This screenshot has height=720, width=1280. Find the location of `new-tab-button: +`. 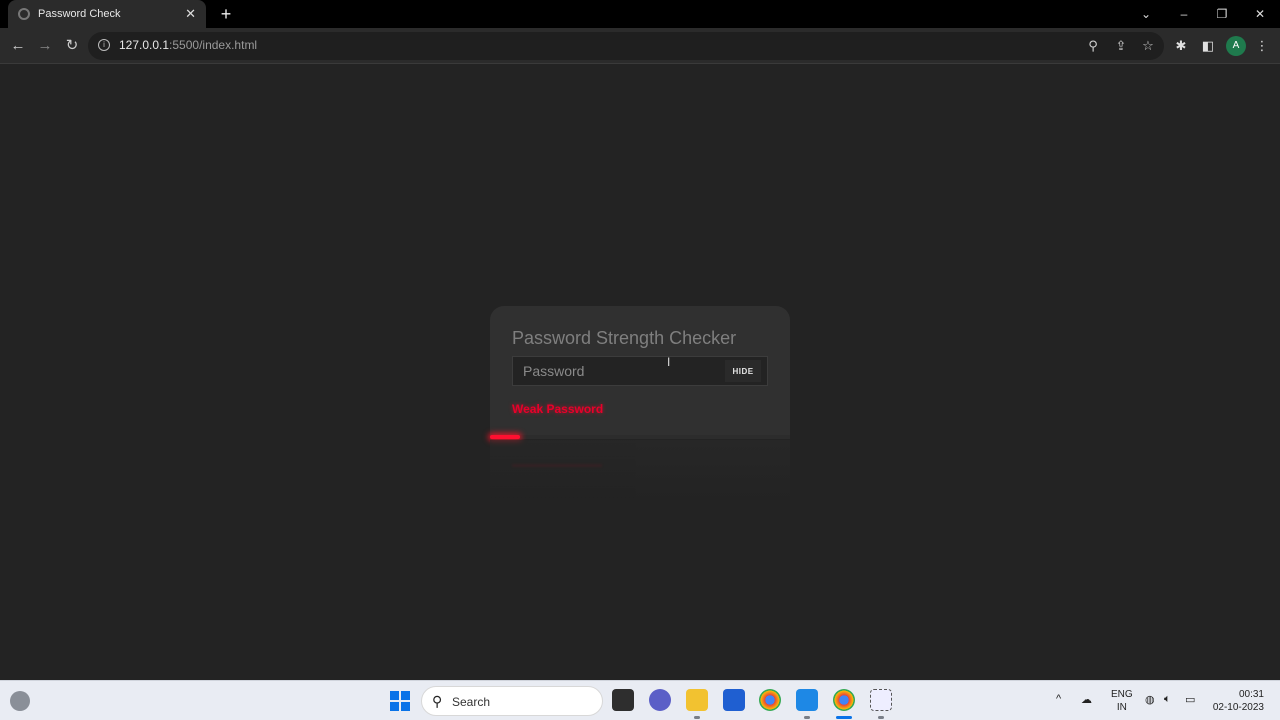

new-tab-button: + is located at coordinates (226, 14).